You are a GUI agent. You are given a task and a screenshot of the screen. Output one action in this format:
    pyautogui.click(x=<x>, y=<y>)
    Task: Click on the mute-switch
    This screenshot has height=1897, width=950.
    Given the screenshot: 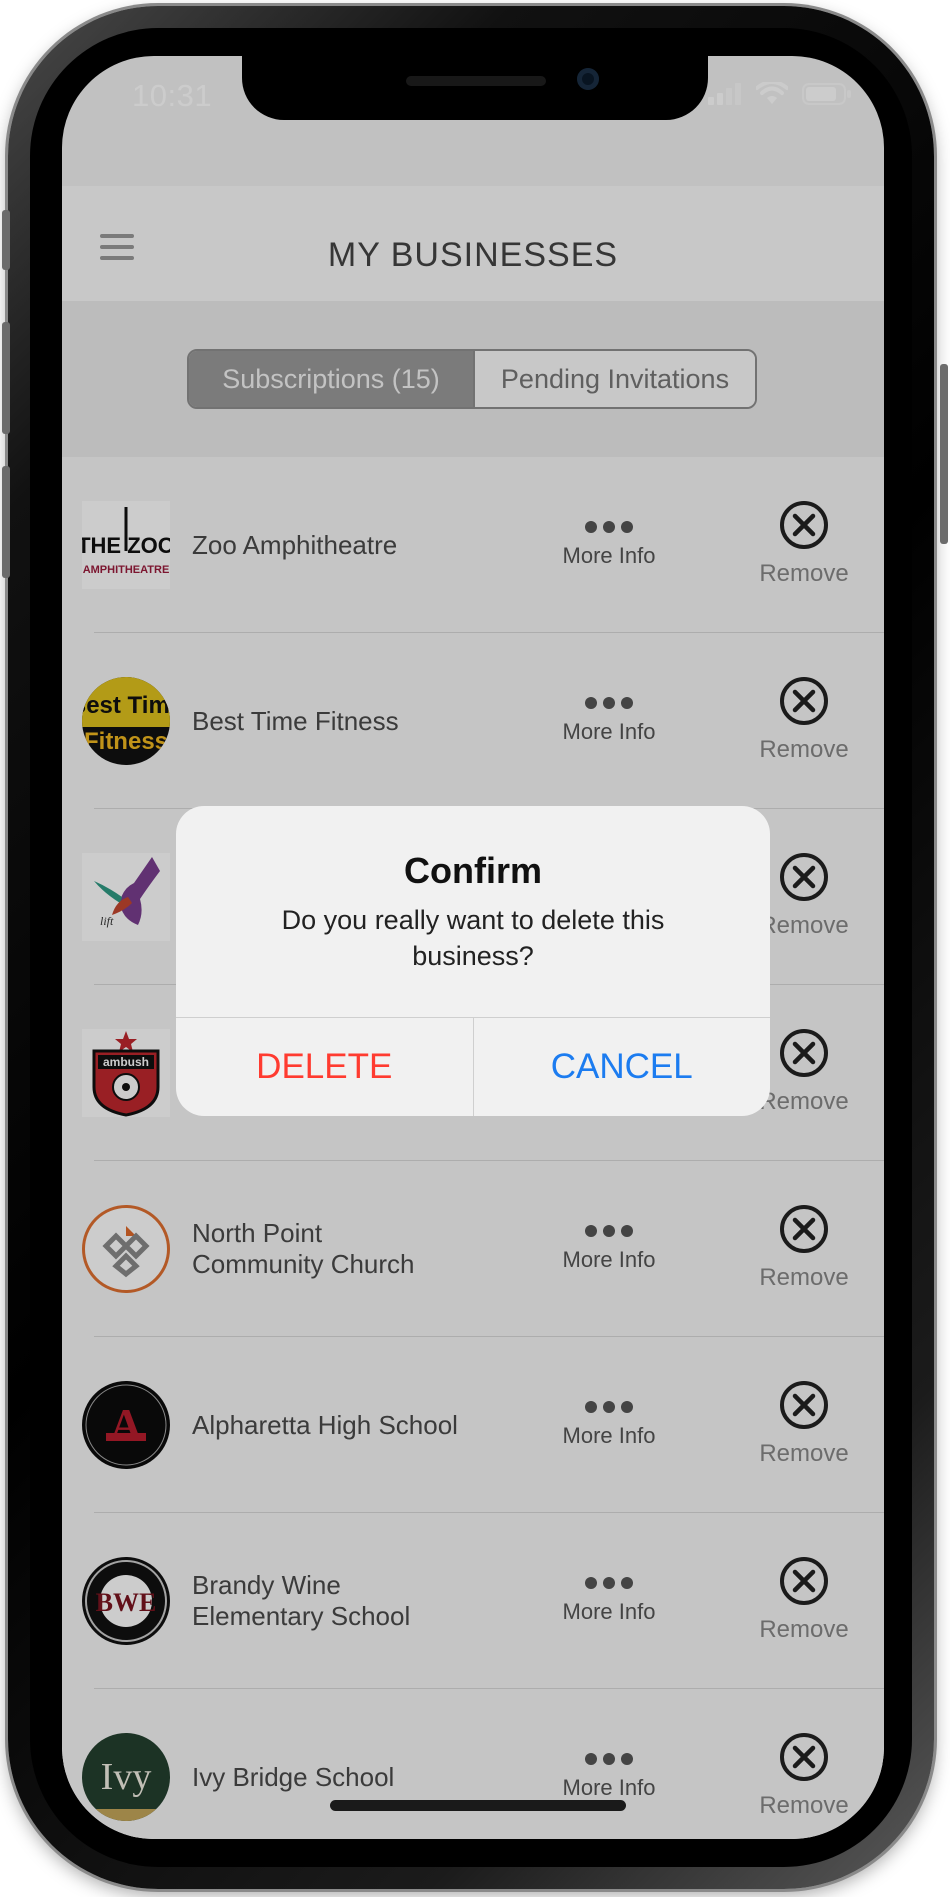 What is the action you would take?
    pyautogui.click(x=6, y=240)
    